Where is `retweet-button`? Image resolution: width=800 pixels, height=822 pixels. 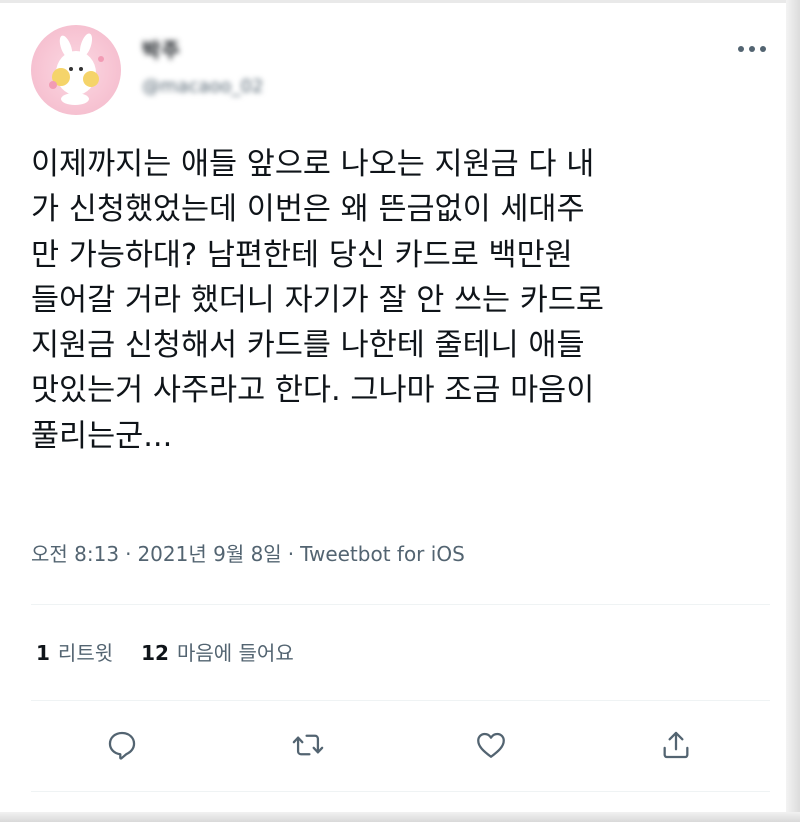
retweet-button is located at coordinates (308, 745).